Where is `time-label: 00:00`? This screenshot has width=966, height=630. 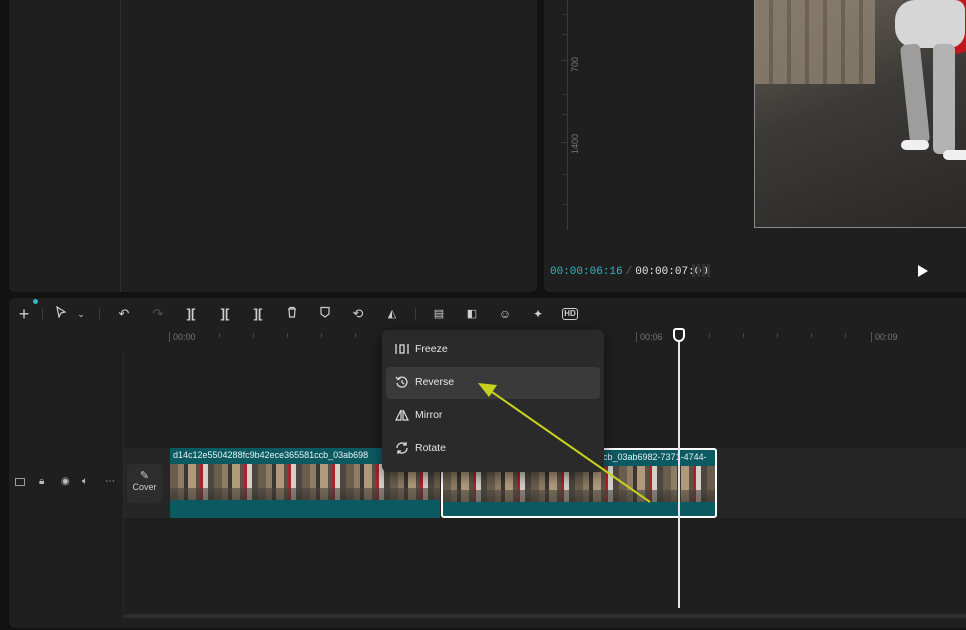 time-label: 00:00 is located at coordinates (182, 337).